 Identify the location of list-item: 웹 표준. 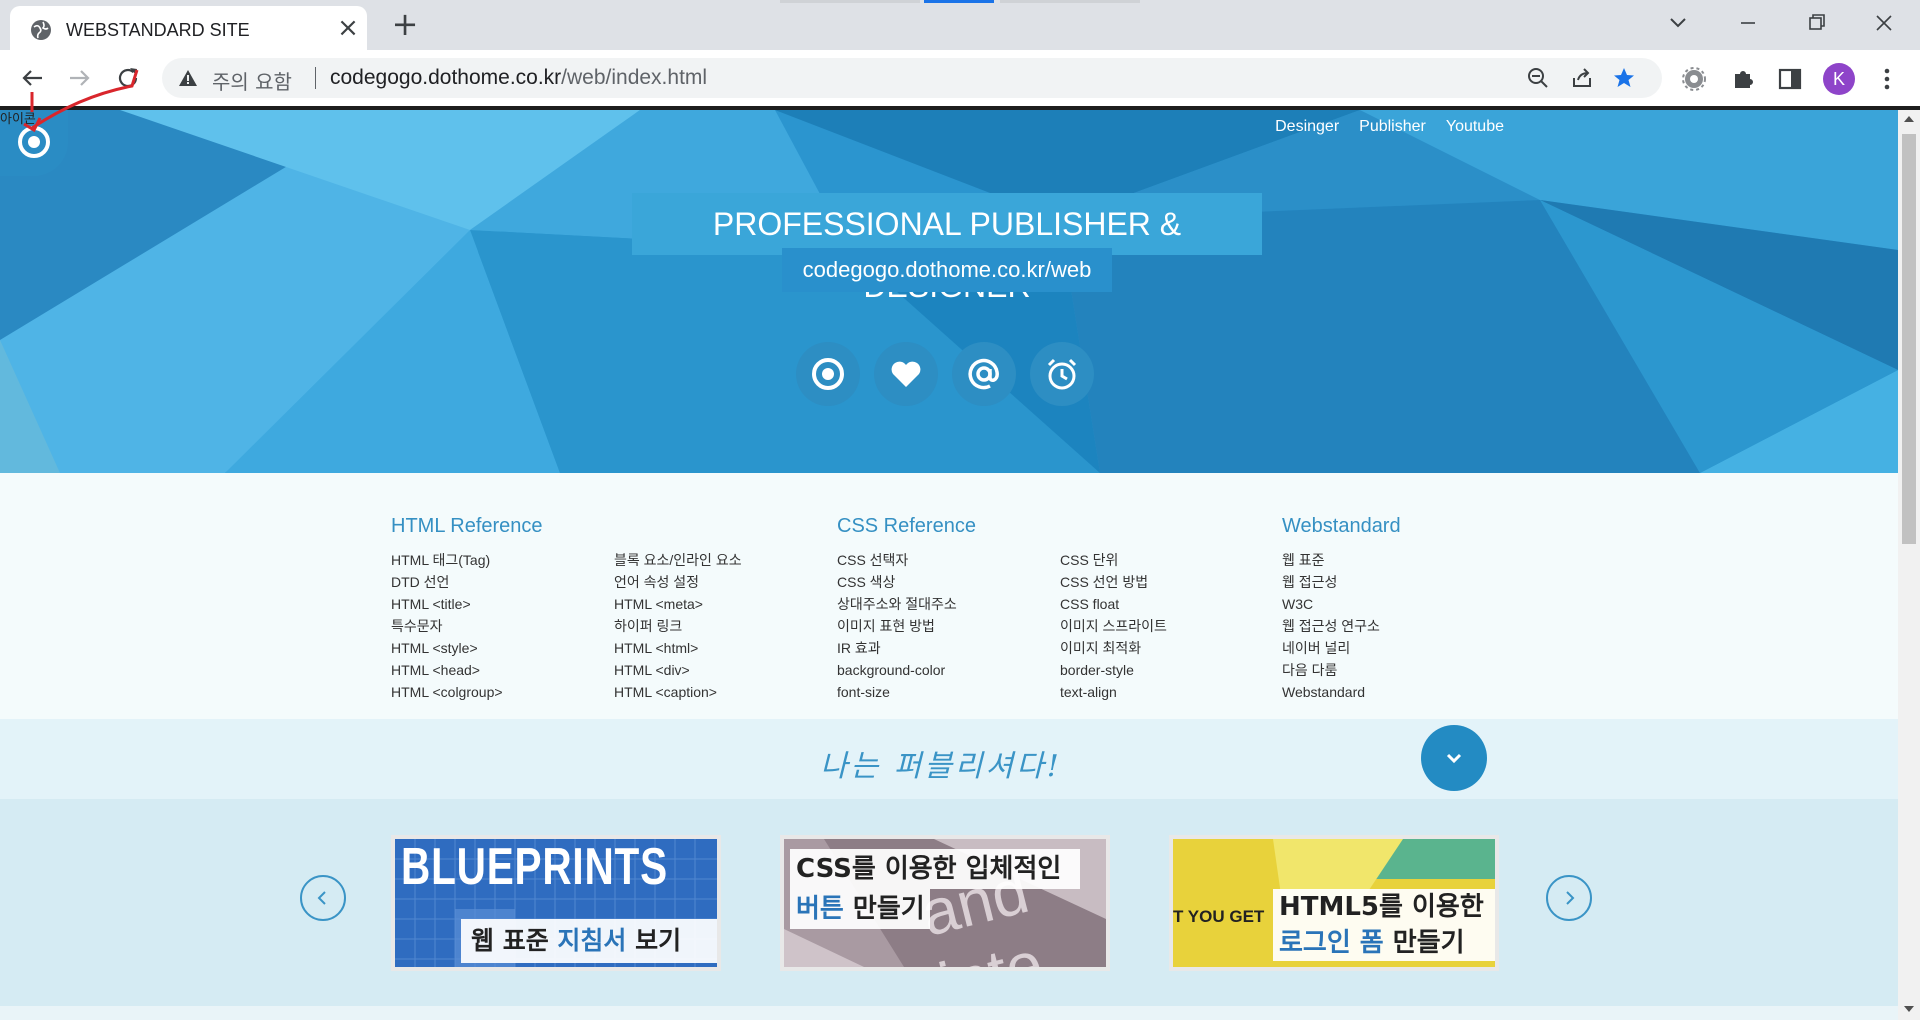
(1331, 560).